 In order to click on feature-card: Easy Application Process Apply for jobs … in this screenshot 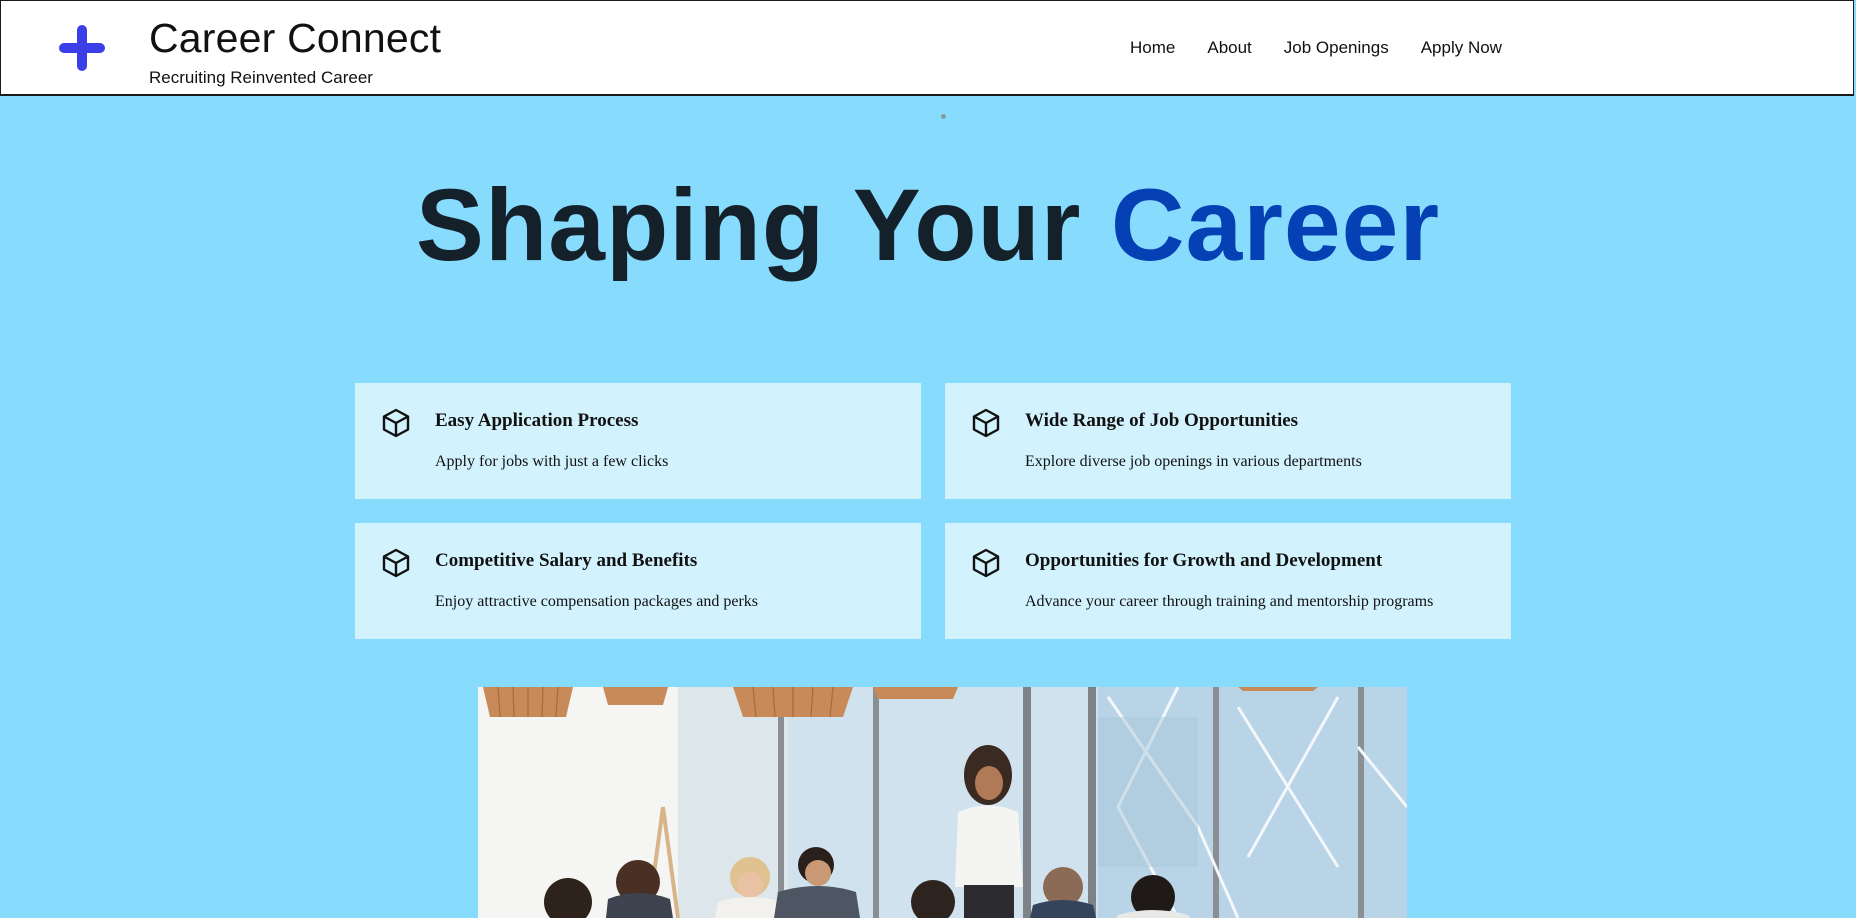, I will do `click(638, 441)`.